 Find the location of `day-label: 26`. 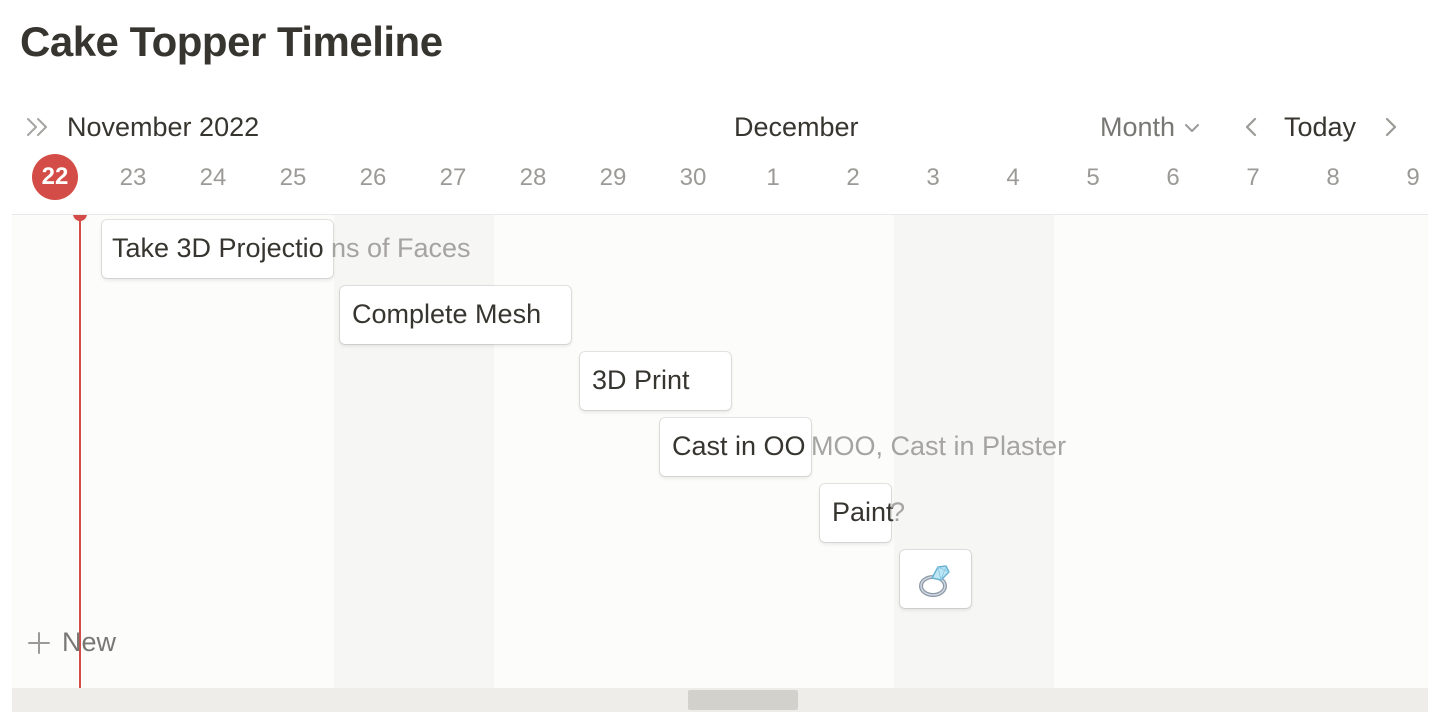

day-label: 26 is located at coordinates (373, 177).